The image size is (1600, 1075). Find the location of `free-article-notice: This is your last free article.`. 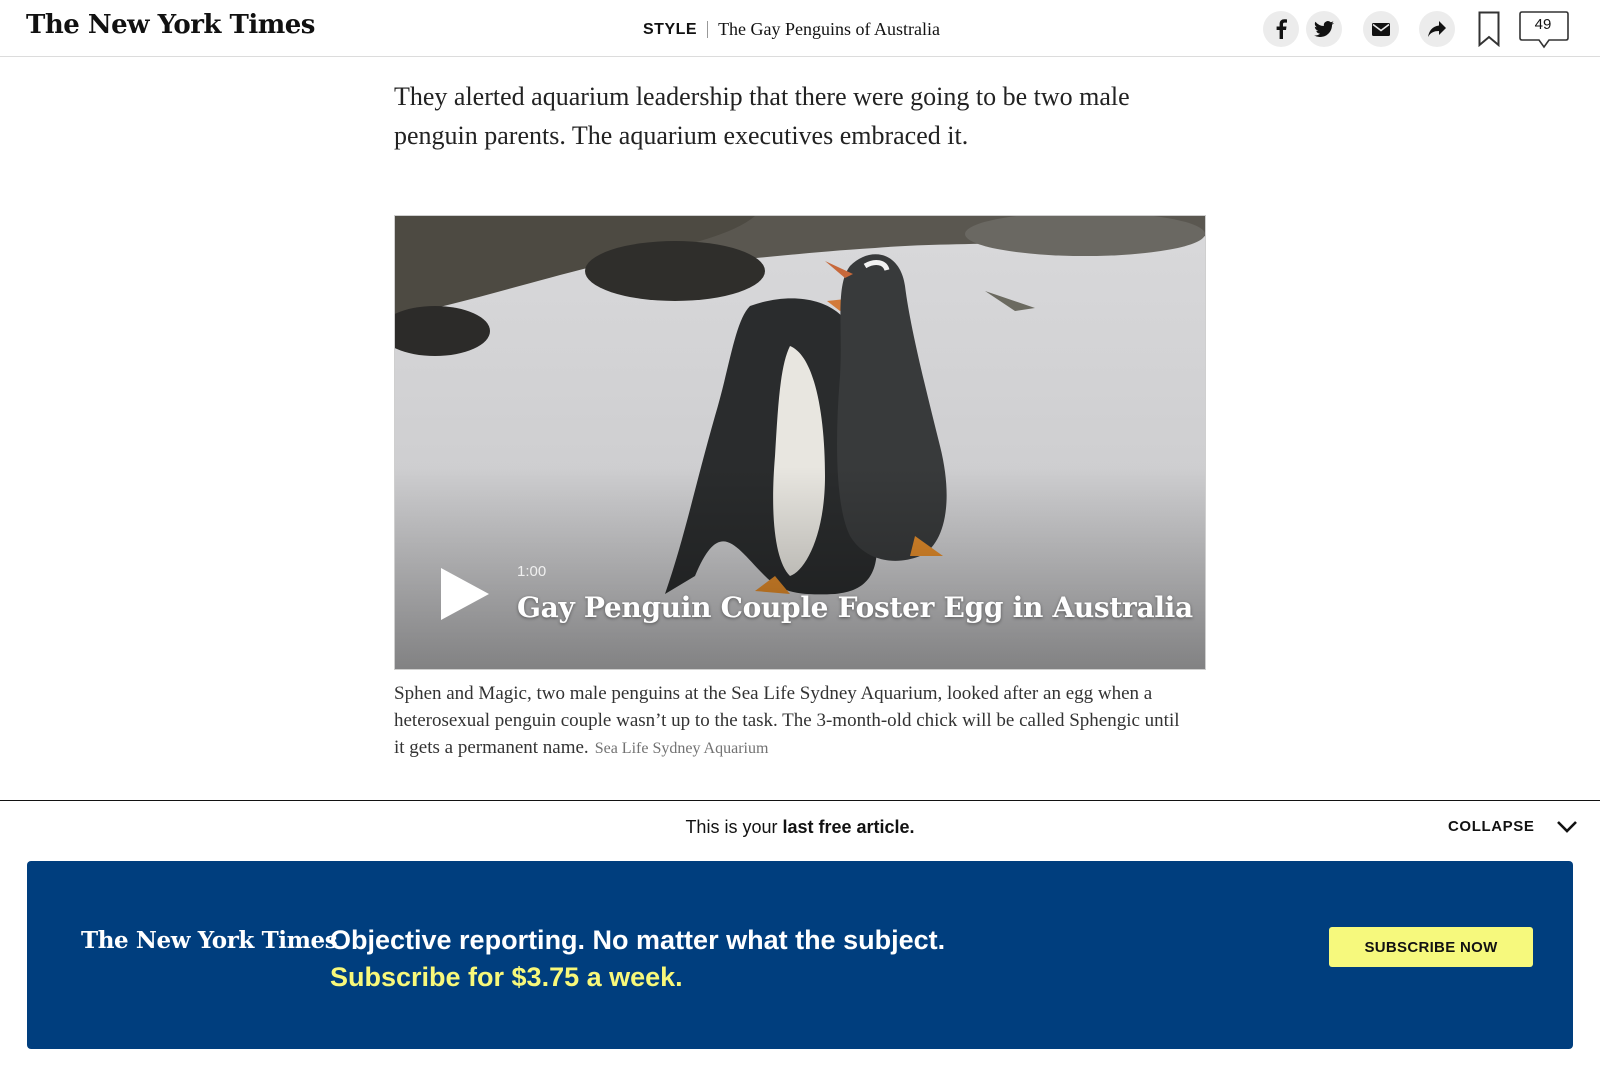

free-article-notice: This is your last free article. is located at coordinates (800, 827).